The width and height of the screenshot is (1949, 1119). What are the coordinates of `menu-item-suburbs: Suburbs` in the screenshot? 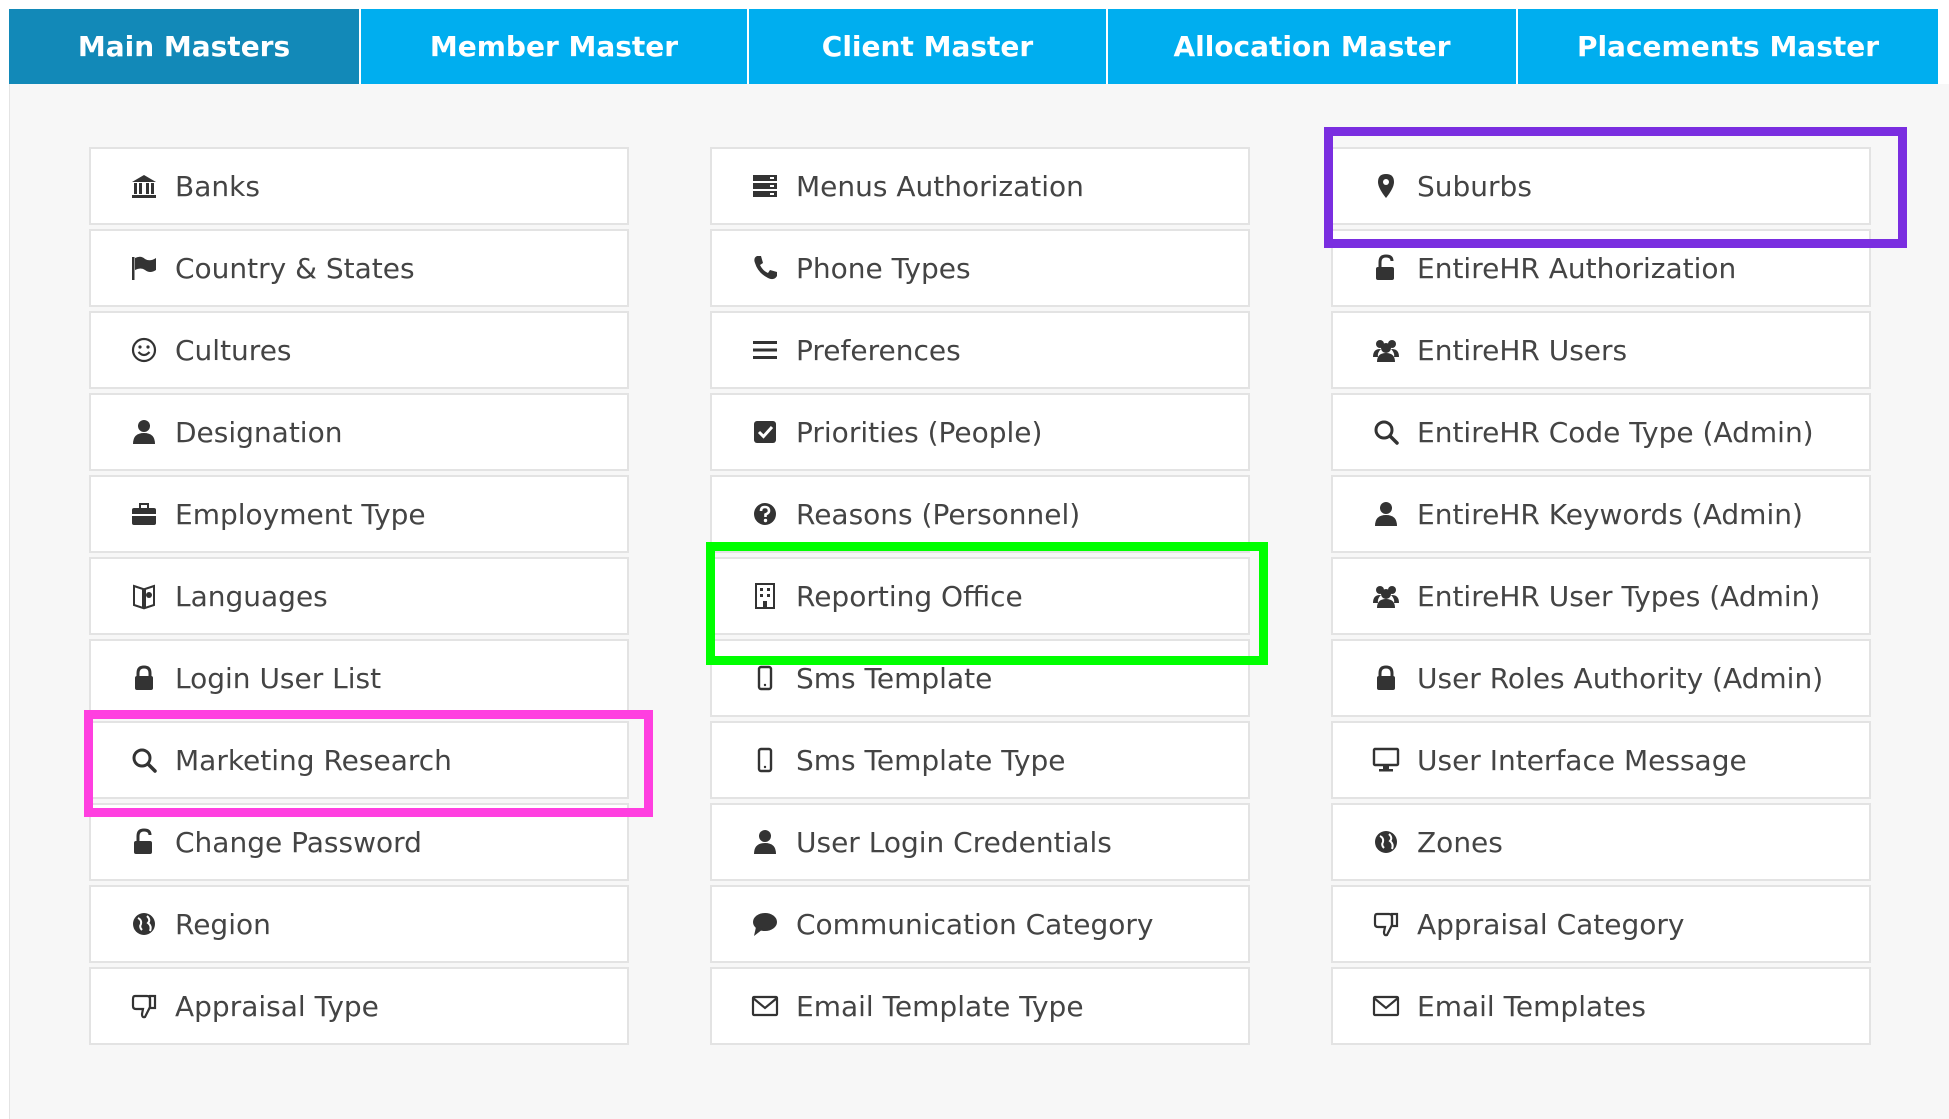 It's located at (1601, 186).